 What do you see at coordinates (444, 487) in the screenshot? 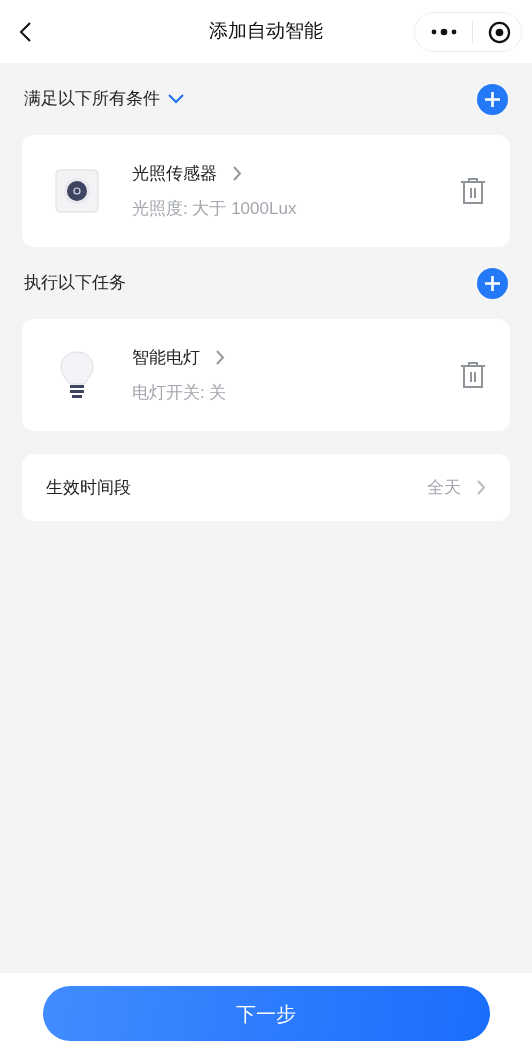
I see `schedule-value: 全天` at bounding box center [444, 487].